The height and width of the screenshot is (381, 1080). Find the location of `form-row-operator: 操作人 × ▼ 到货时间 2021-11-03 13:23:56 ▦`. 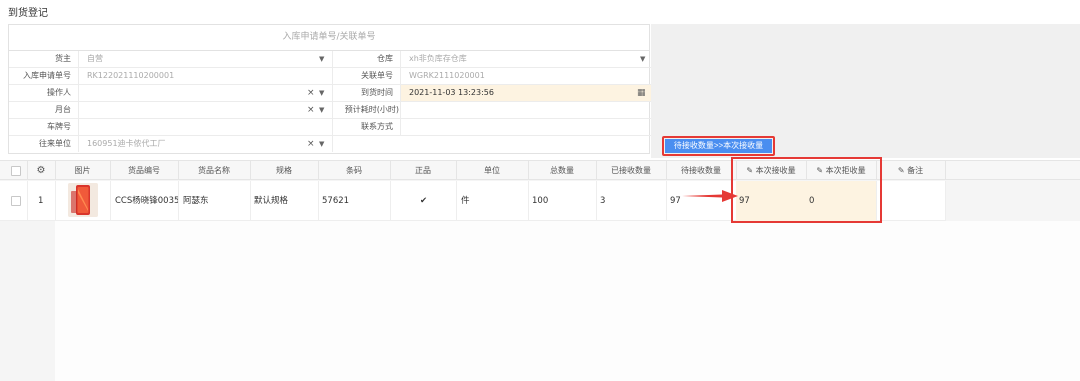

form-row-operator: 操作人 × ▼ 到货时间 2021-11-03 13:23:56 ▦ is located at coordinates (330, 93).